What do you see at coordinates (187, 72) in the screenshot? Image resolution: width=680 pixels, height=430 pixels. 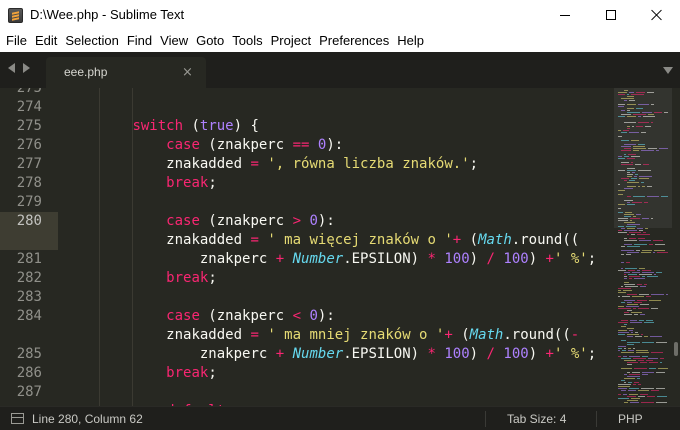 I see `tab-close-icon: ×` at bounding box center [187, 72].